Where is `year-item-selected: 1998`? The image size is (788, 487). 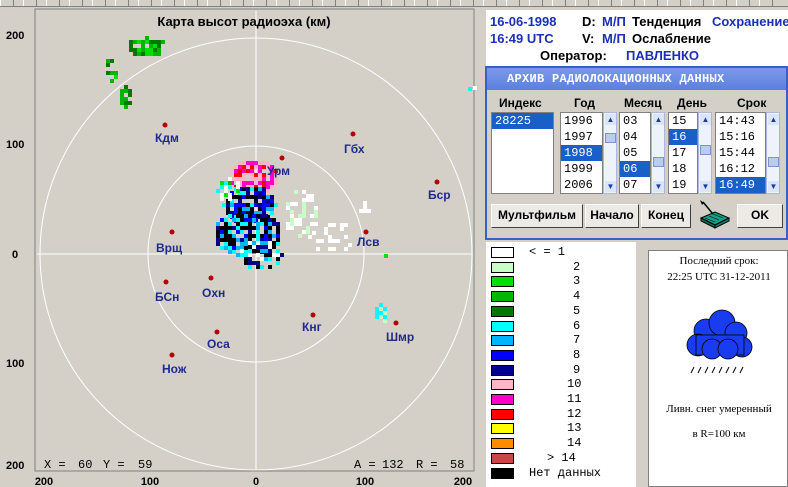 year-item-selected: 1998 is located at coordinates (581, 153).